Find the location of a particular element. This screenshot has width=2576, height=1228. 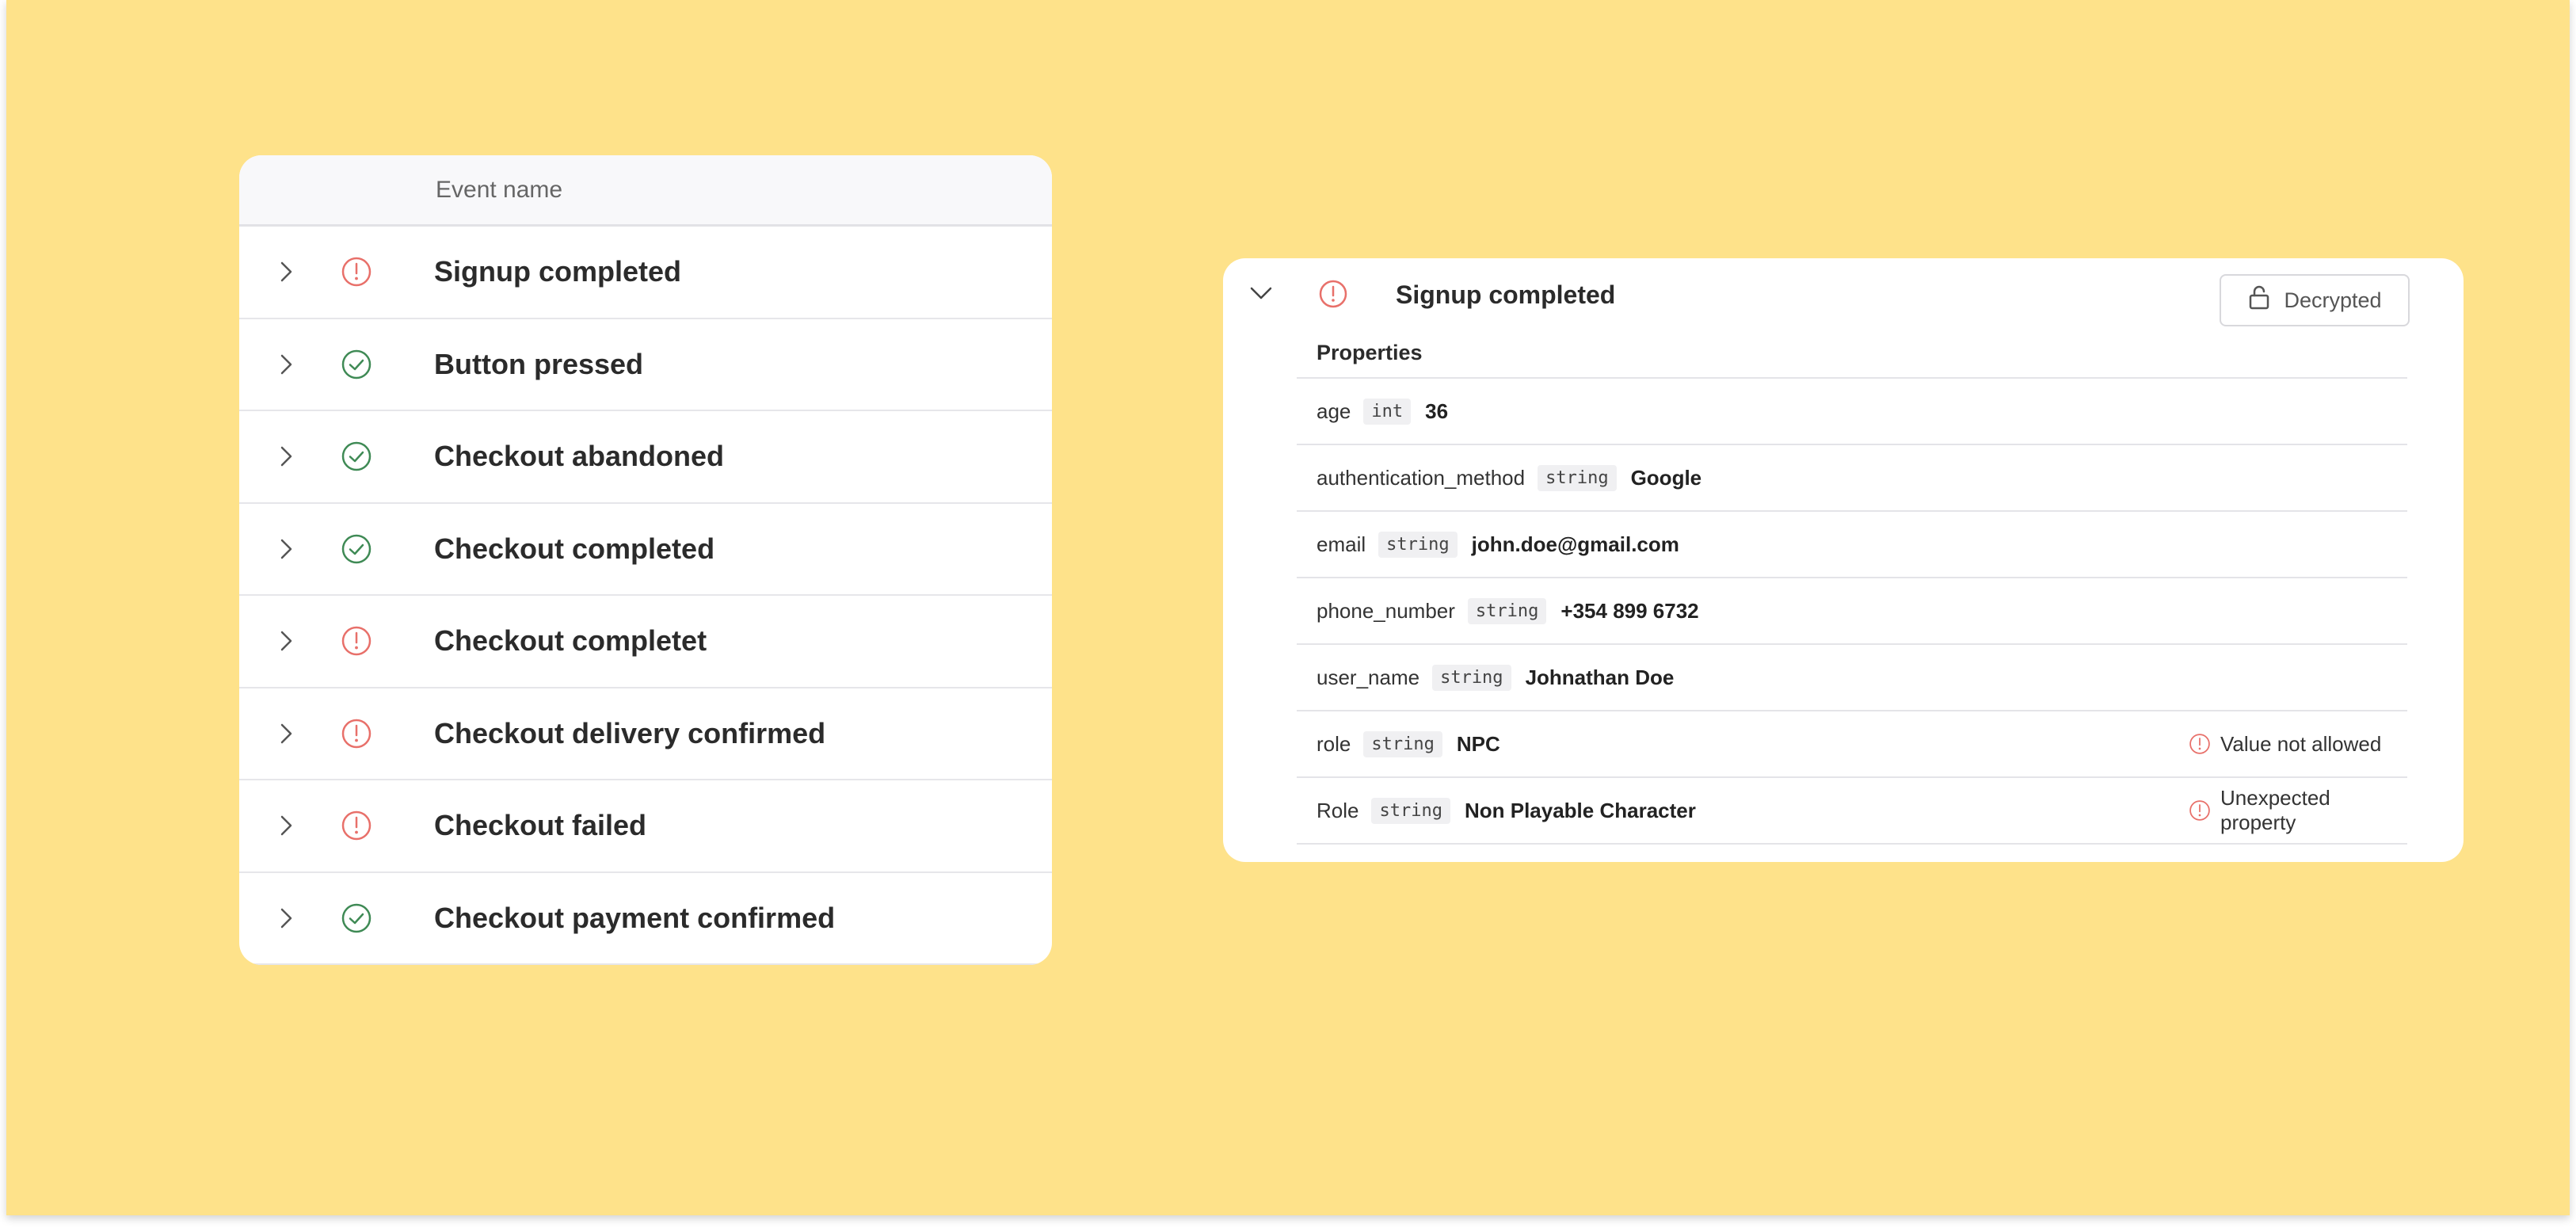

property-value: john.doe@gmail.com is located at coordinates (1575, 544).